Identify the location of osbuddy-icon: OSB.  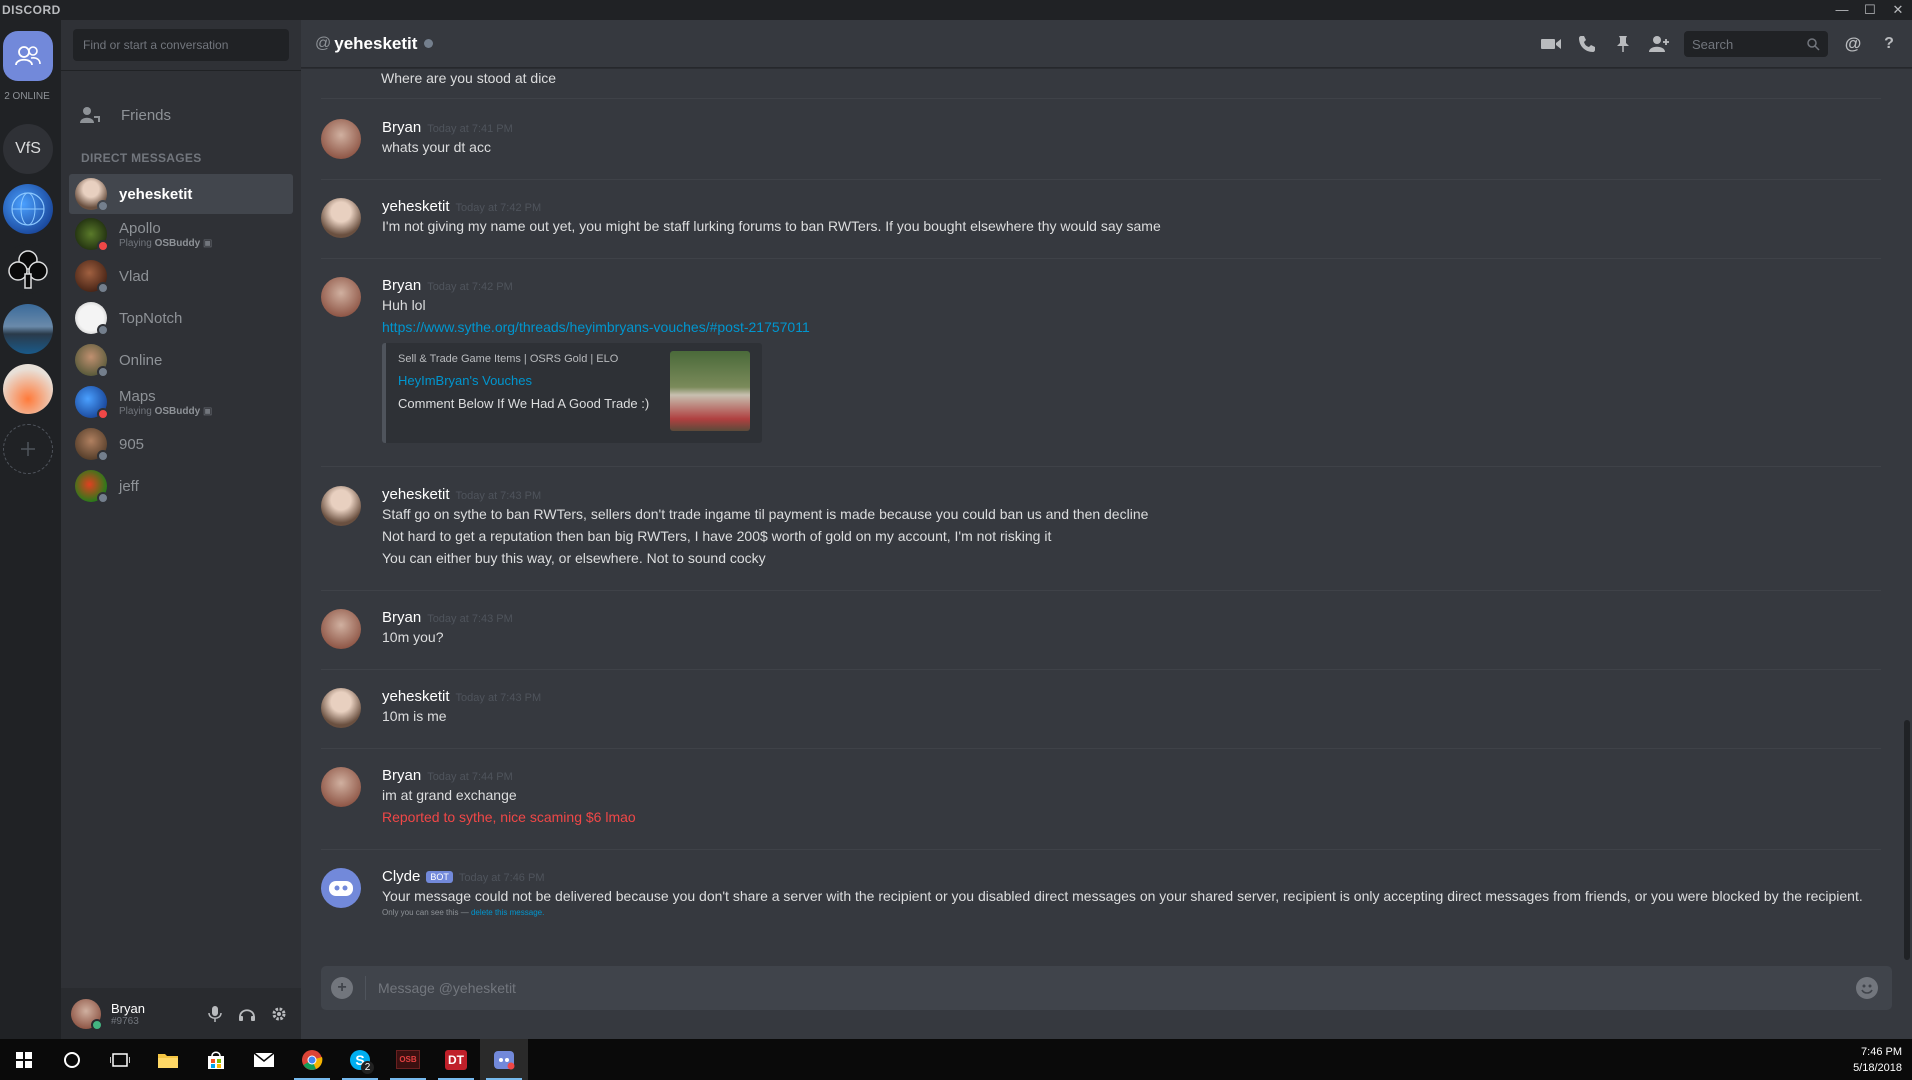
(408, 1059).